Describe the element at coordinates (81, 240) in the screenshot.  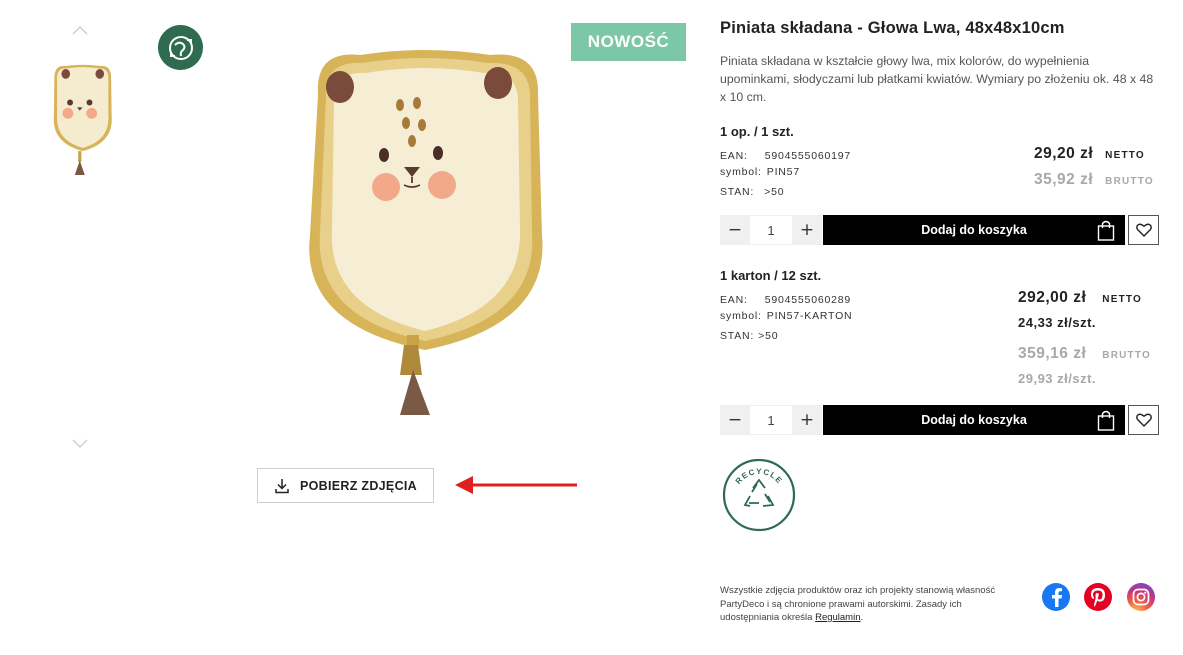
I see `thumbnail-gallery` at that location.